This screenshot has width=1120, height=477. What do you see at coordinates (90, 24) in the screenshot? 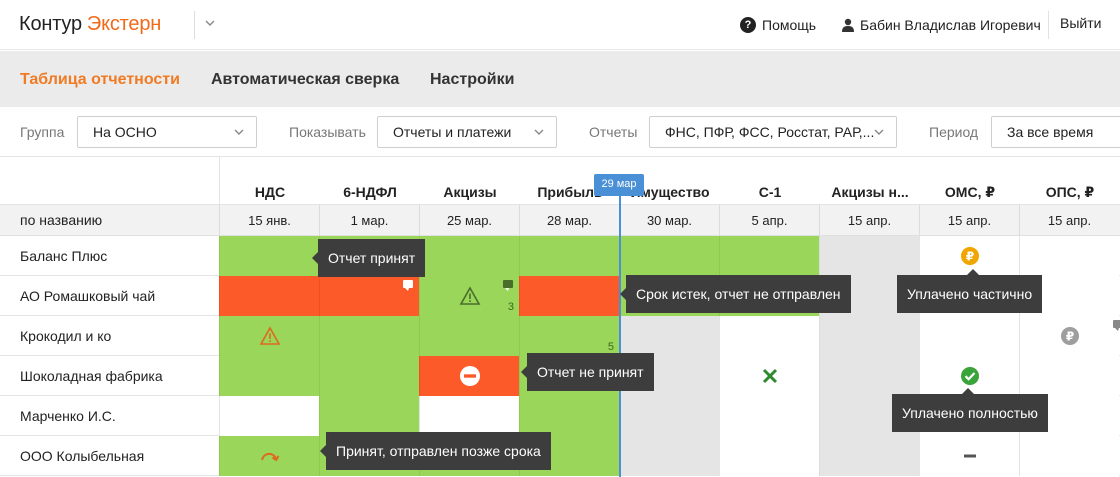
I see `logo: Контур Экстерн` at bounding box center [90, 24].